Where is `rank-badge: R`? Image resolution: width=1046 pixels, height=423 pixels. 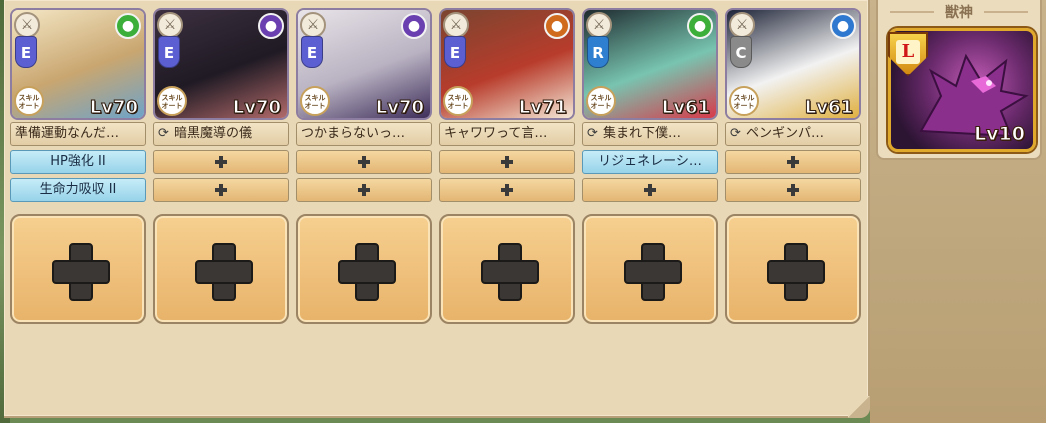
rank-badge: R is located at coordinates (598, 52).